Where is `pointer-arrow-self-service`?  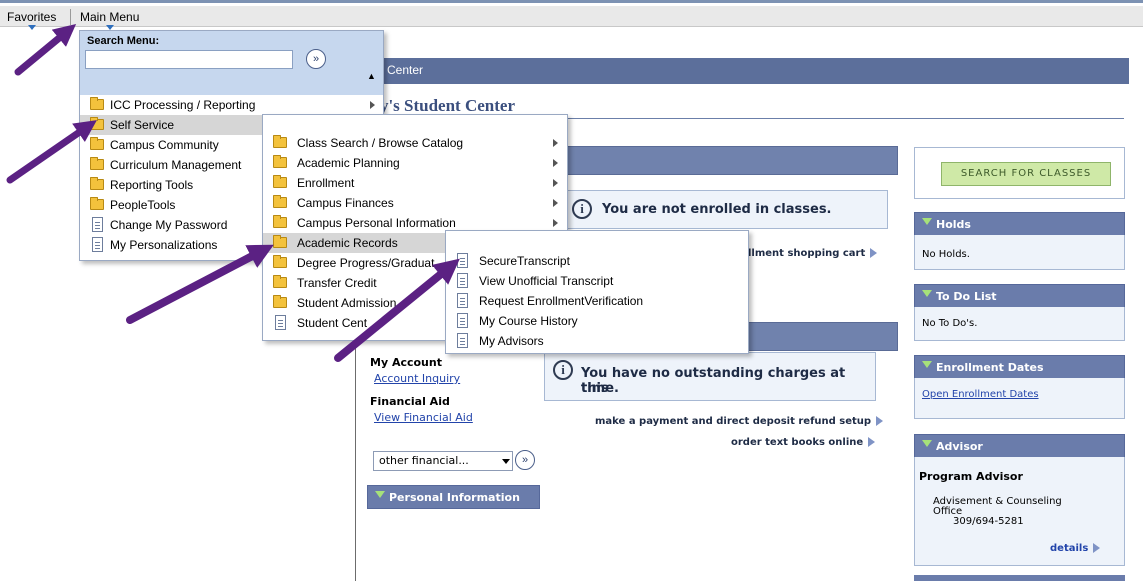 pointer-arrow-self-service is located at coordinates (51, 152).